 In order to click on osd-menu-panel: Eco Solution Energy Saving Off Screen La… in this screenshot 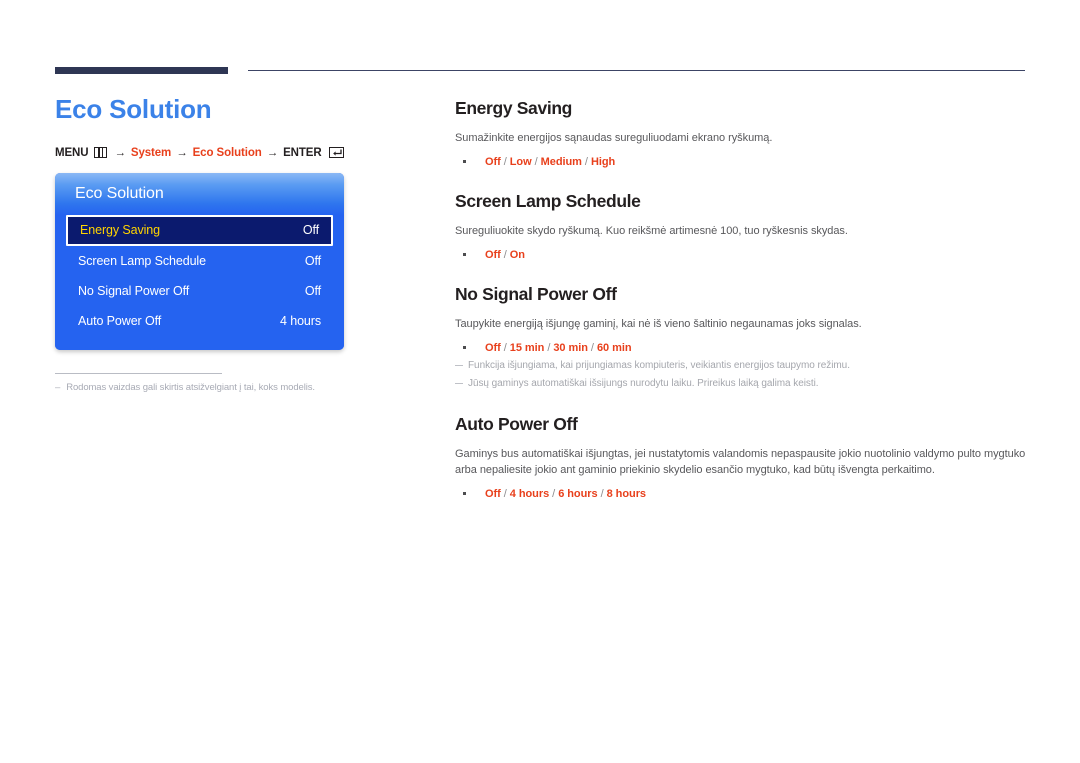, I will do `click(199, 261)`.